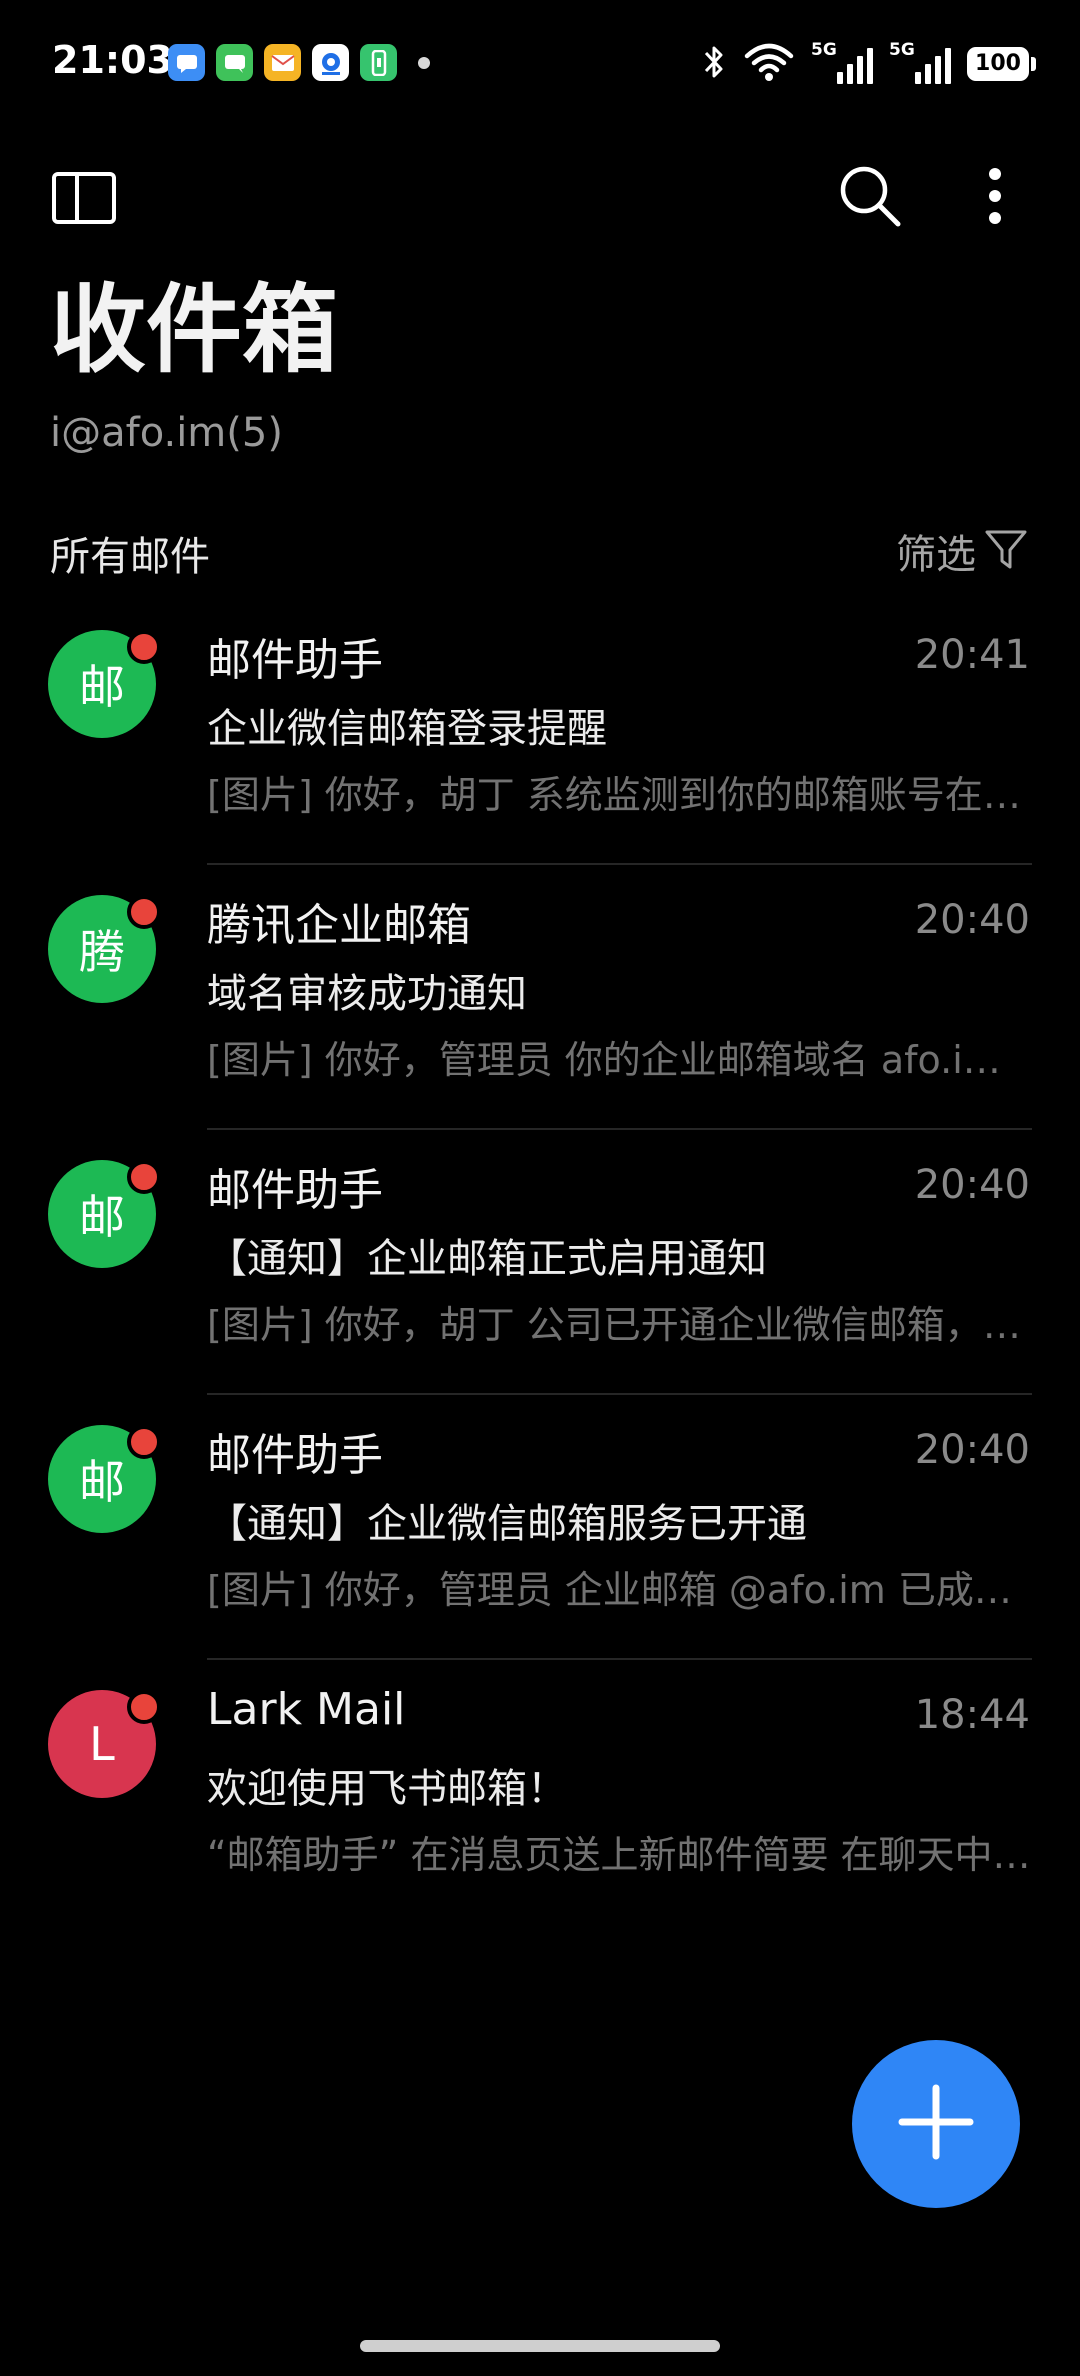 This screenshot has width=1080, height=2376. I want to click on battery-level: 100, so click(998, 63).